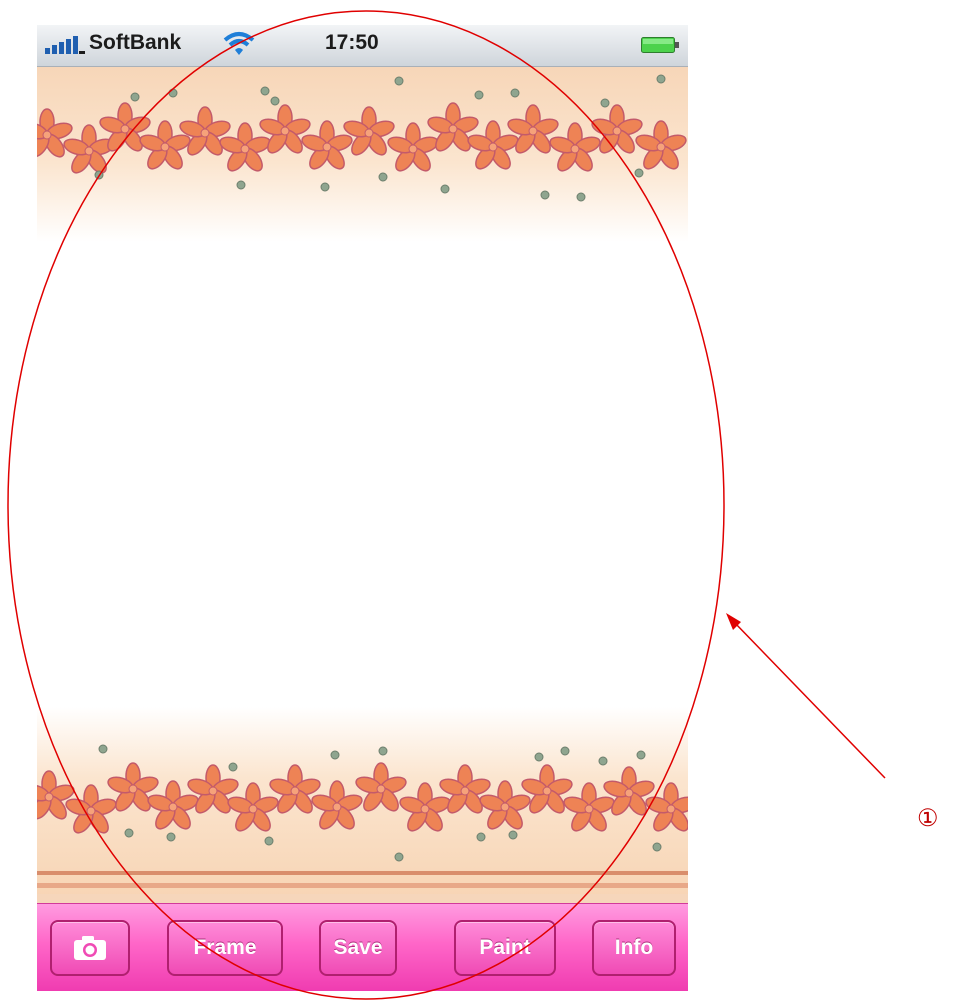 The image size is (956, 1001). What do you see at coordinates (660, 45) in the screenshot?
I see `battery-icon` at bounding box center [660, 45].